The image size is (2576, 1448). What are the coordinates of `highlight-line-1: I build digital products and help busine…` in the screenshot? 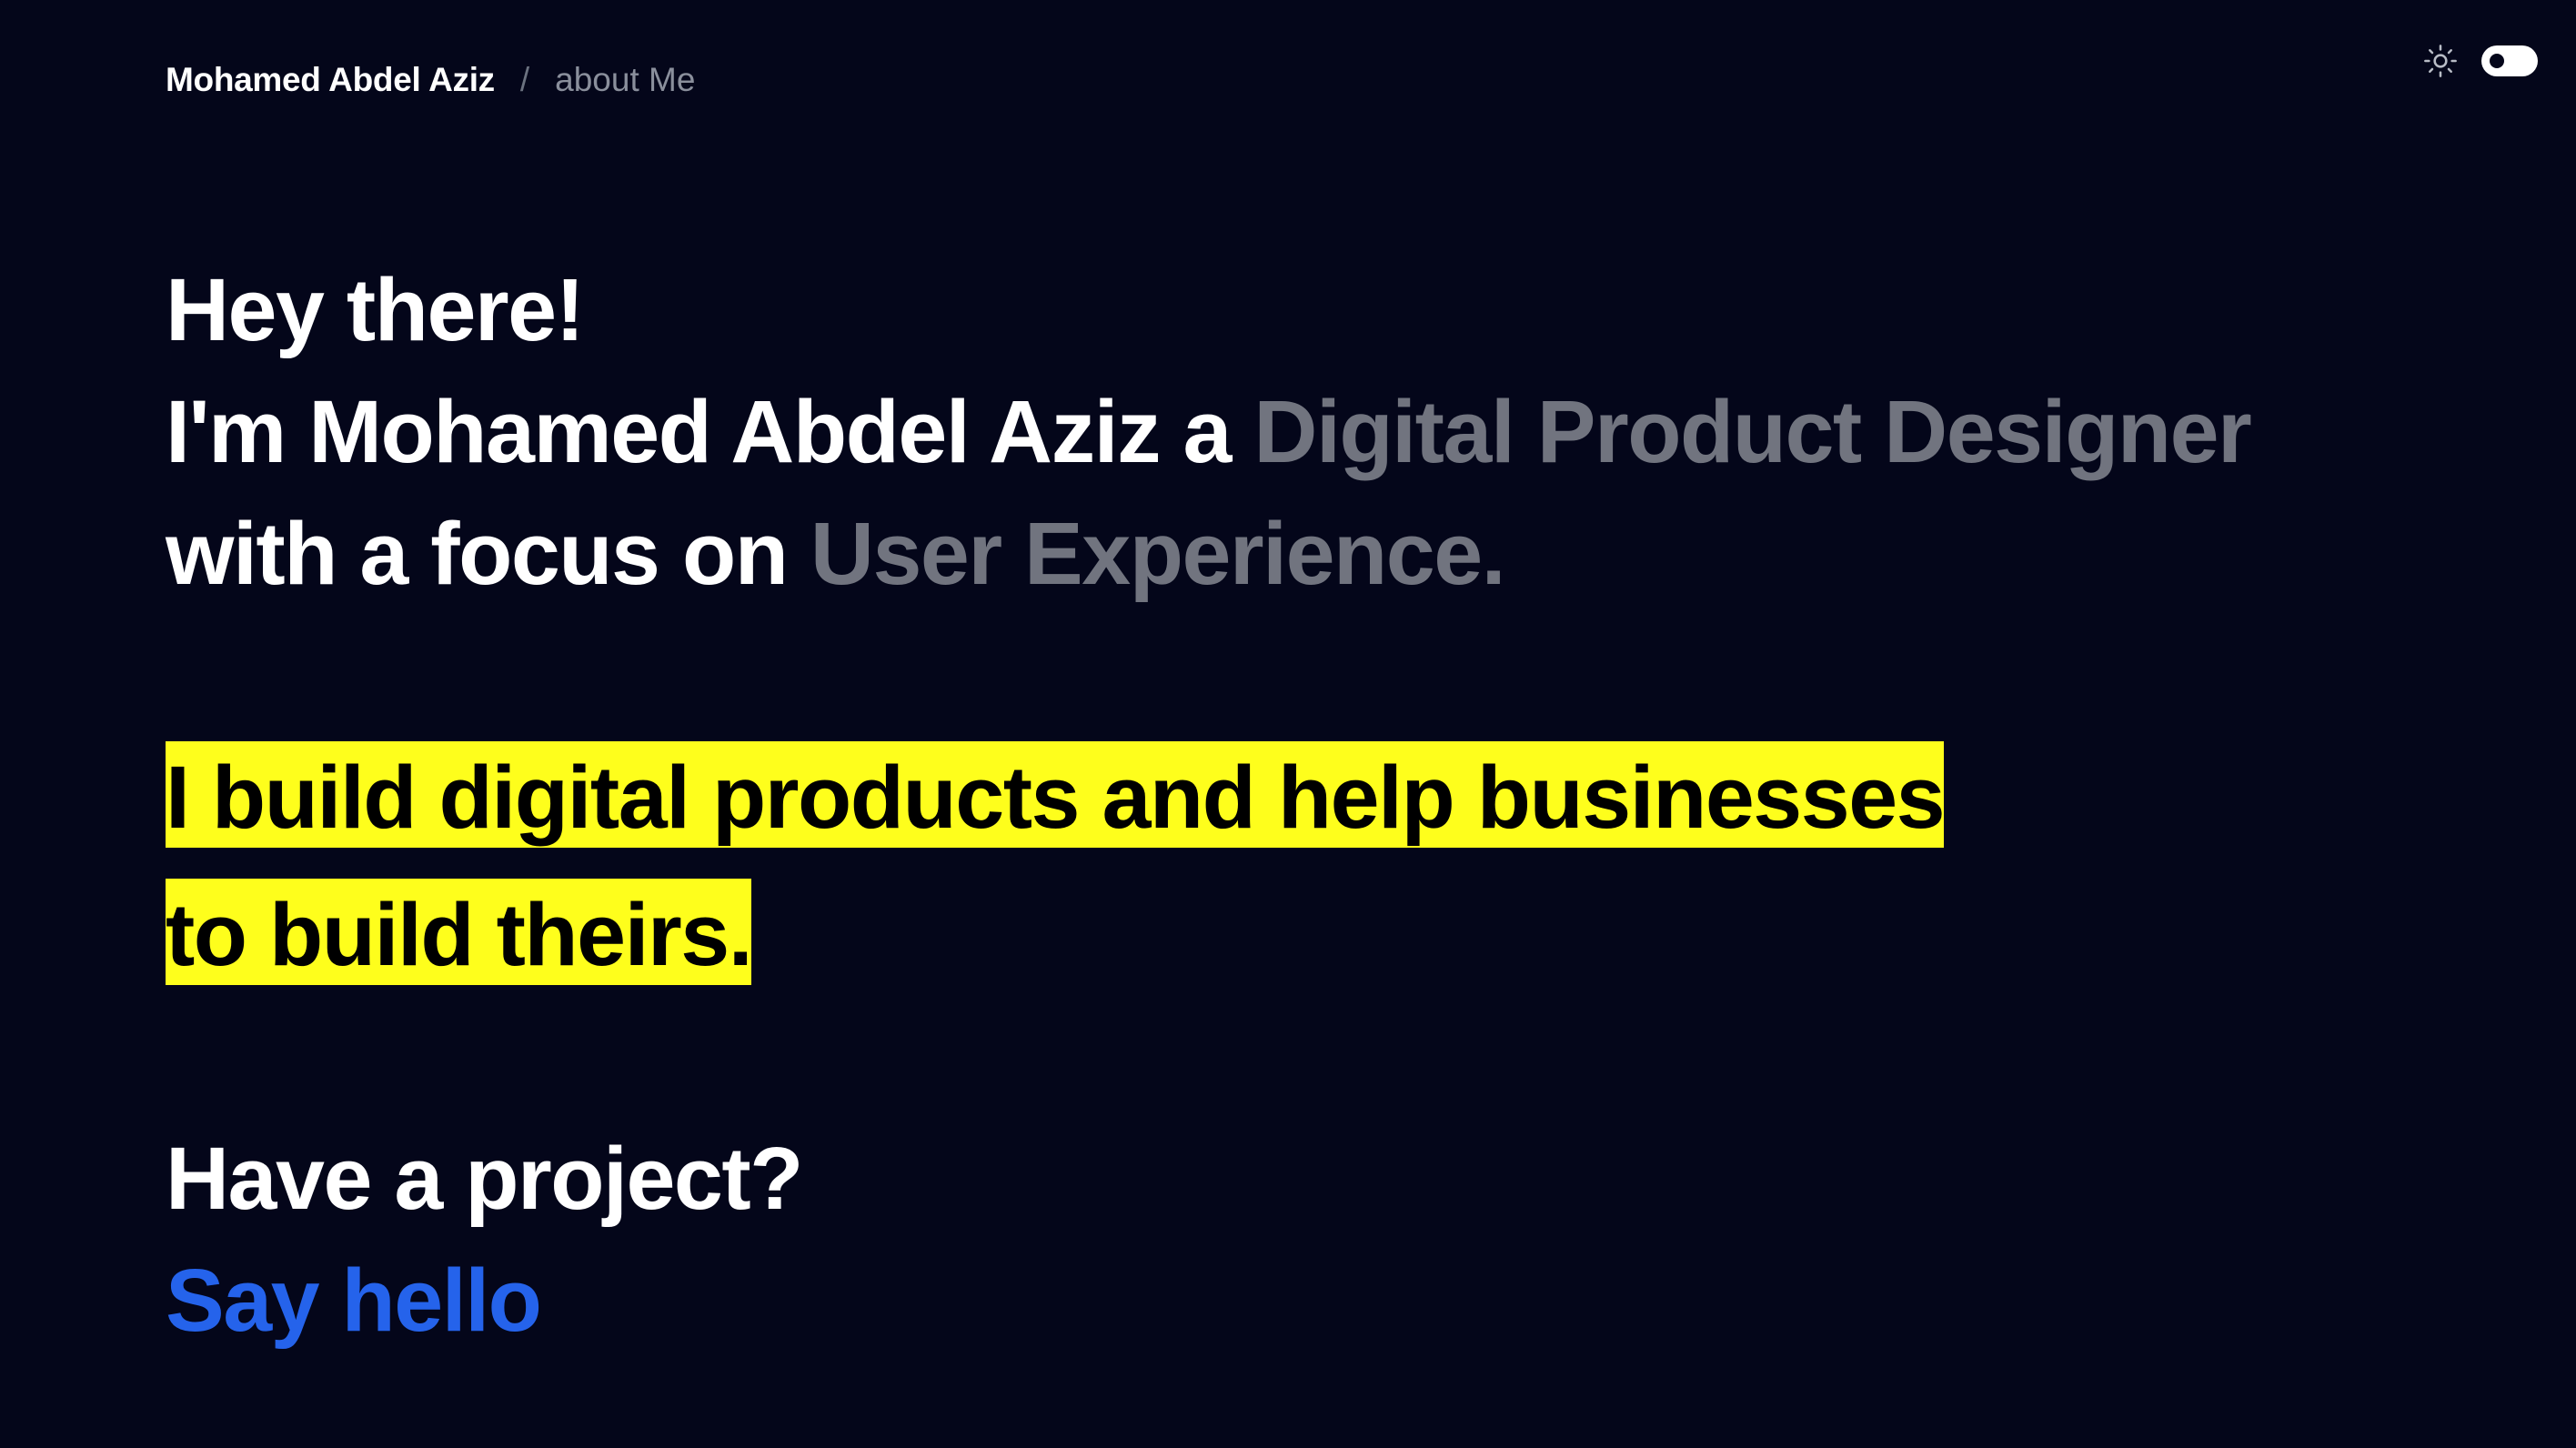 It's located at (1056, 794).